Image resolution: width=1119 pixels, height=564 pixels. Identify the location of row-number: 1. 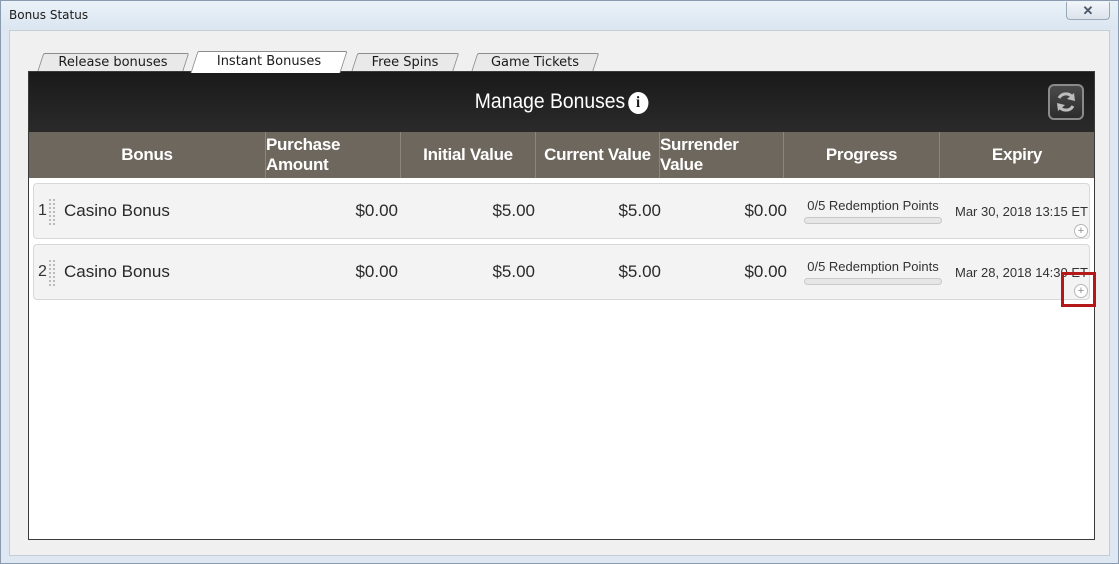
(42, 210).